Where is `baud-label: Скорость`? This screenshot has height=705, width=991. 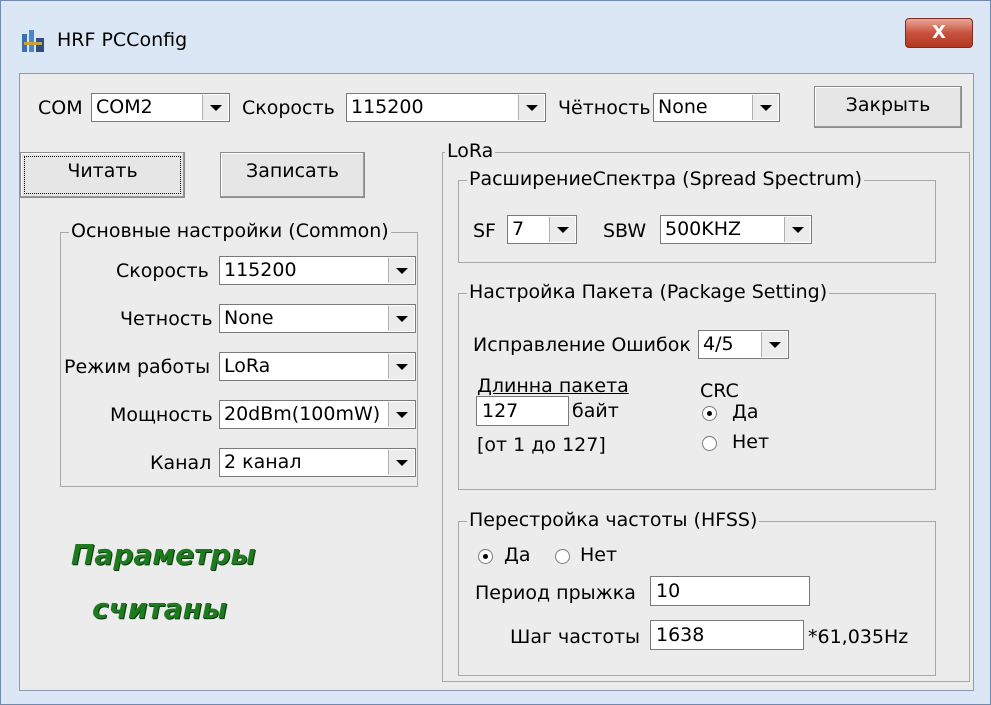
baud-label: Скорость is located at coordinates (288, 108).